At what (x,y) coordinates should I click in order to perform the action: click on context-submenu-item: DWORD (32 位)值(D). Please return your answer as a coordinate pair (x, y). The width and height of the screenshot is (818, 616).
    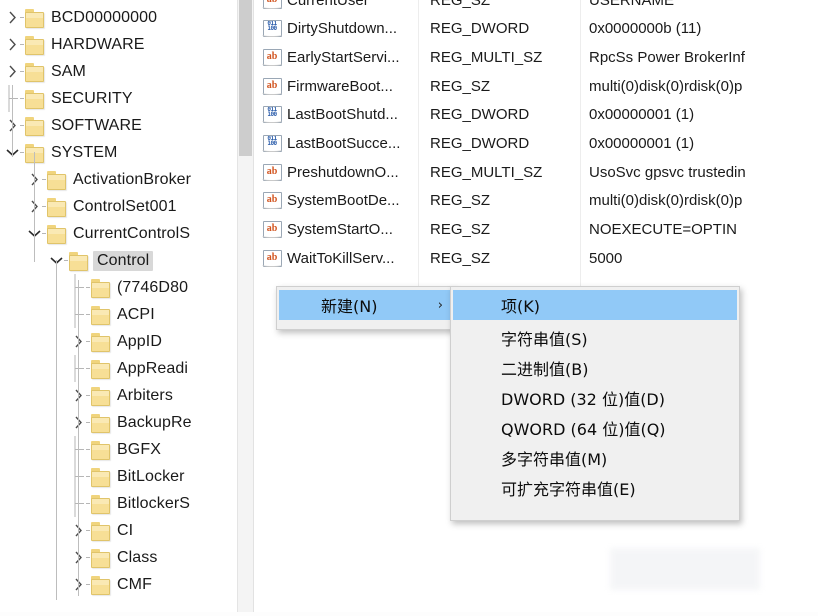
    Looking at the image, I should click on (595, 398).